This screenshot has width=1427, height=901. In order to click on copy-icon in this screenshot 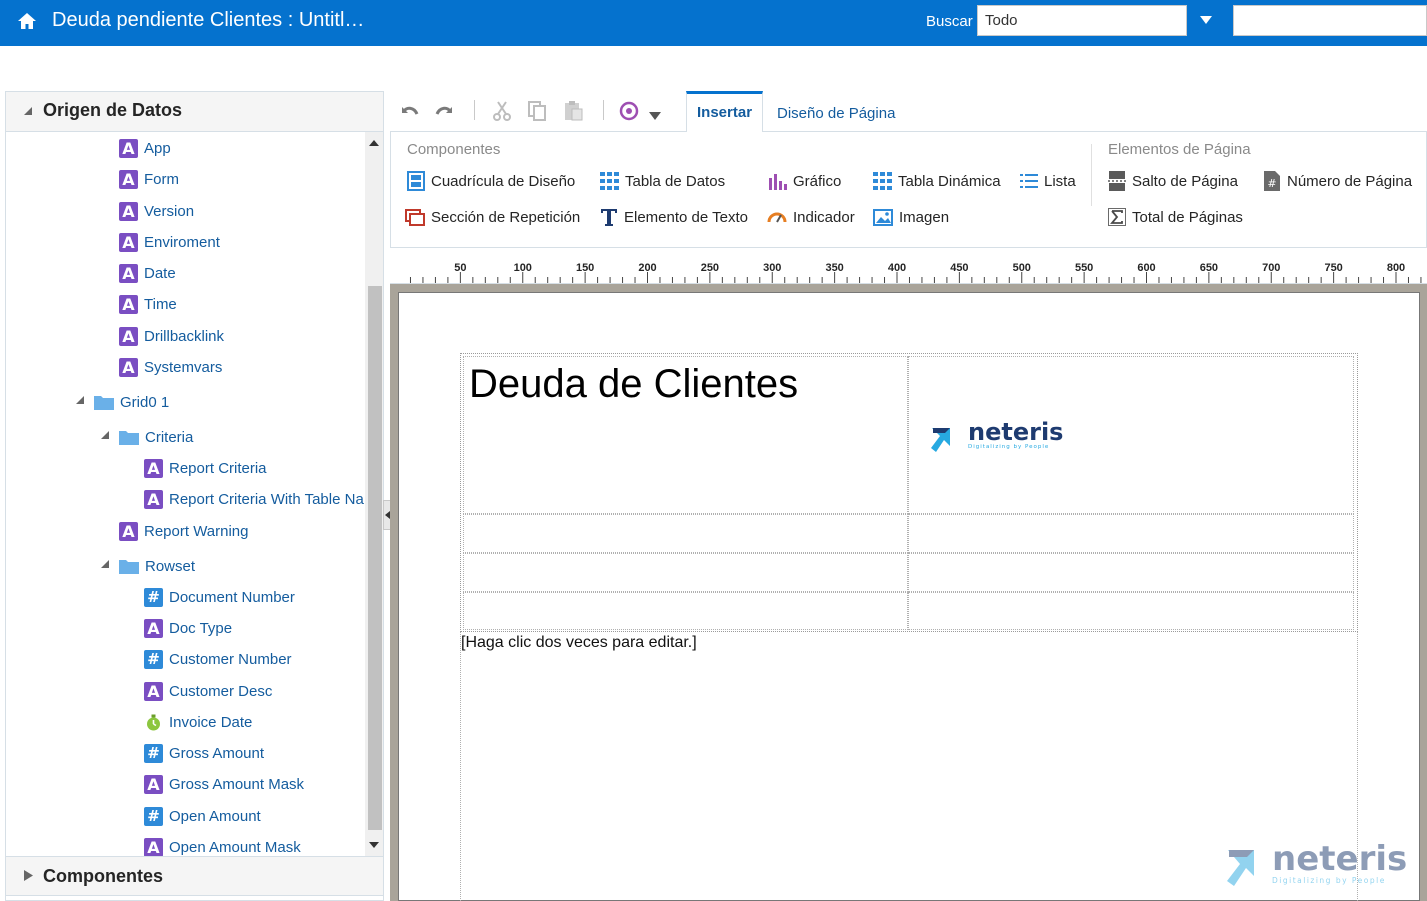, I will do `click(537, 111)`.